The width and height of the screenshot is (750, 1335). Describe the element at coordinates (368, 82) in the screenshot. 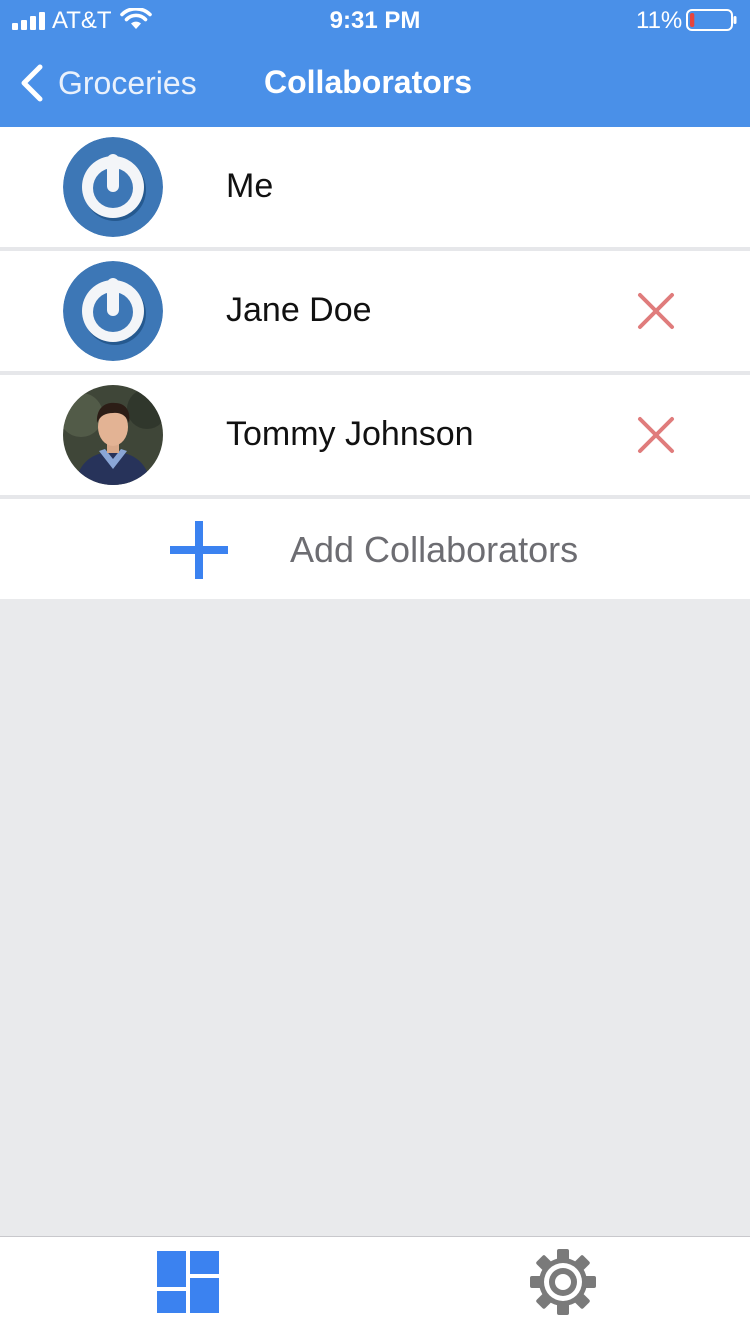

I see `page-title: Collaborators` at that location.